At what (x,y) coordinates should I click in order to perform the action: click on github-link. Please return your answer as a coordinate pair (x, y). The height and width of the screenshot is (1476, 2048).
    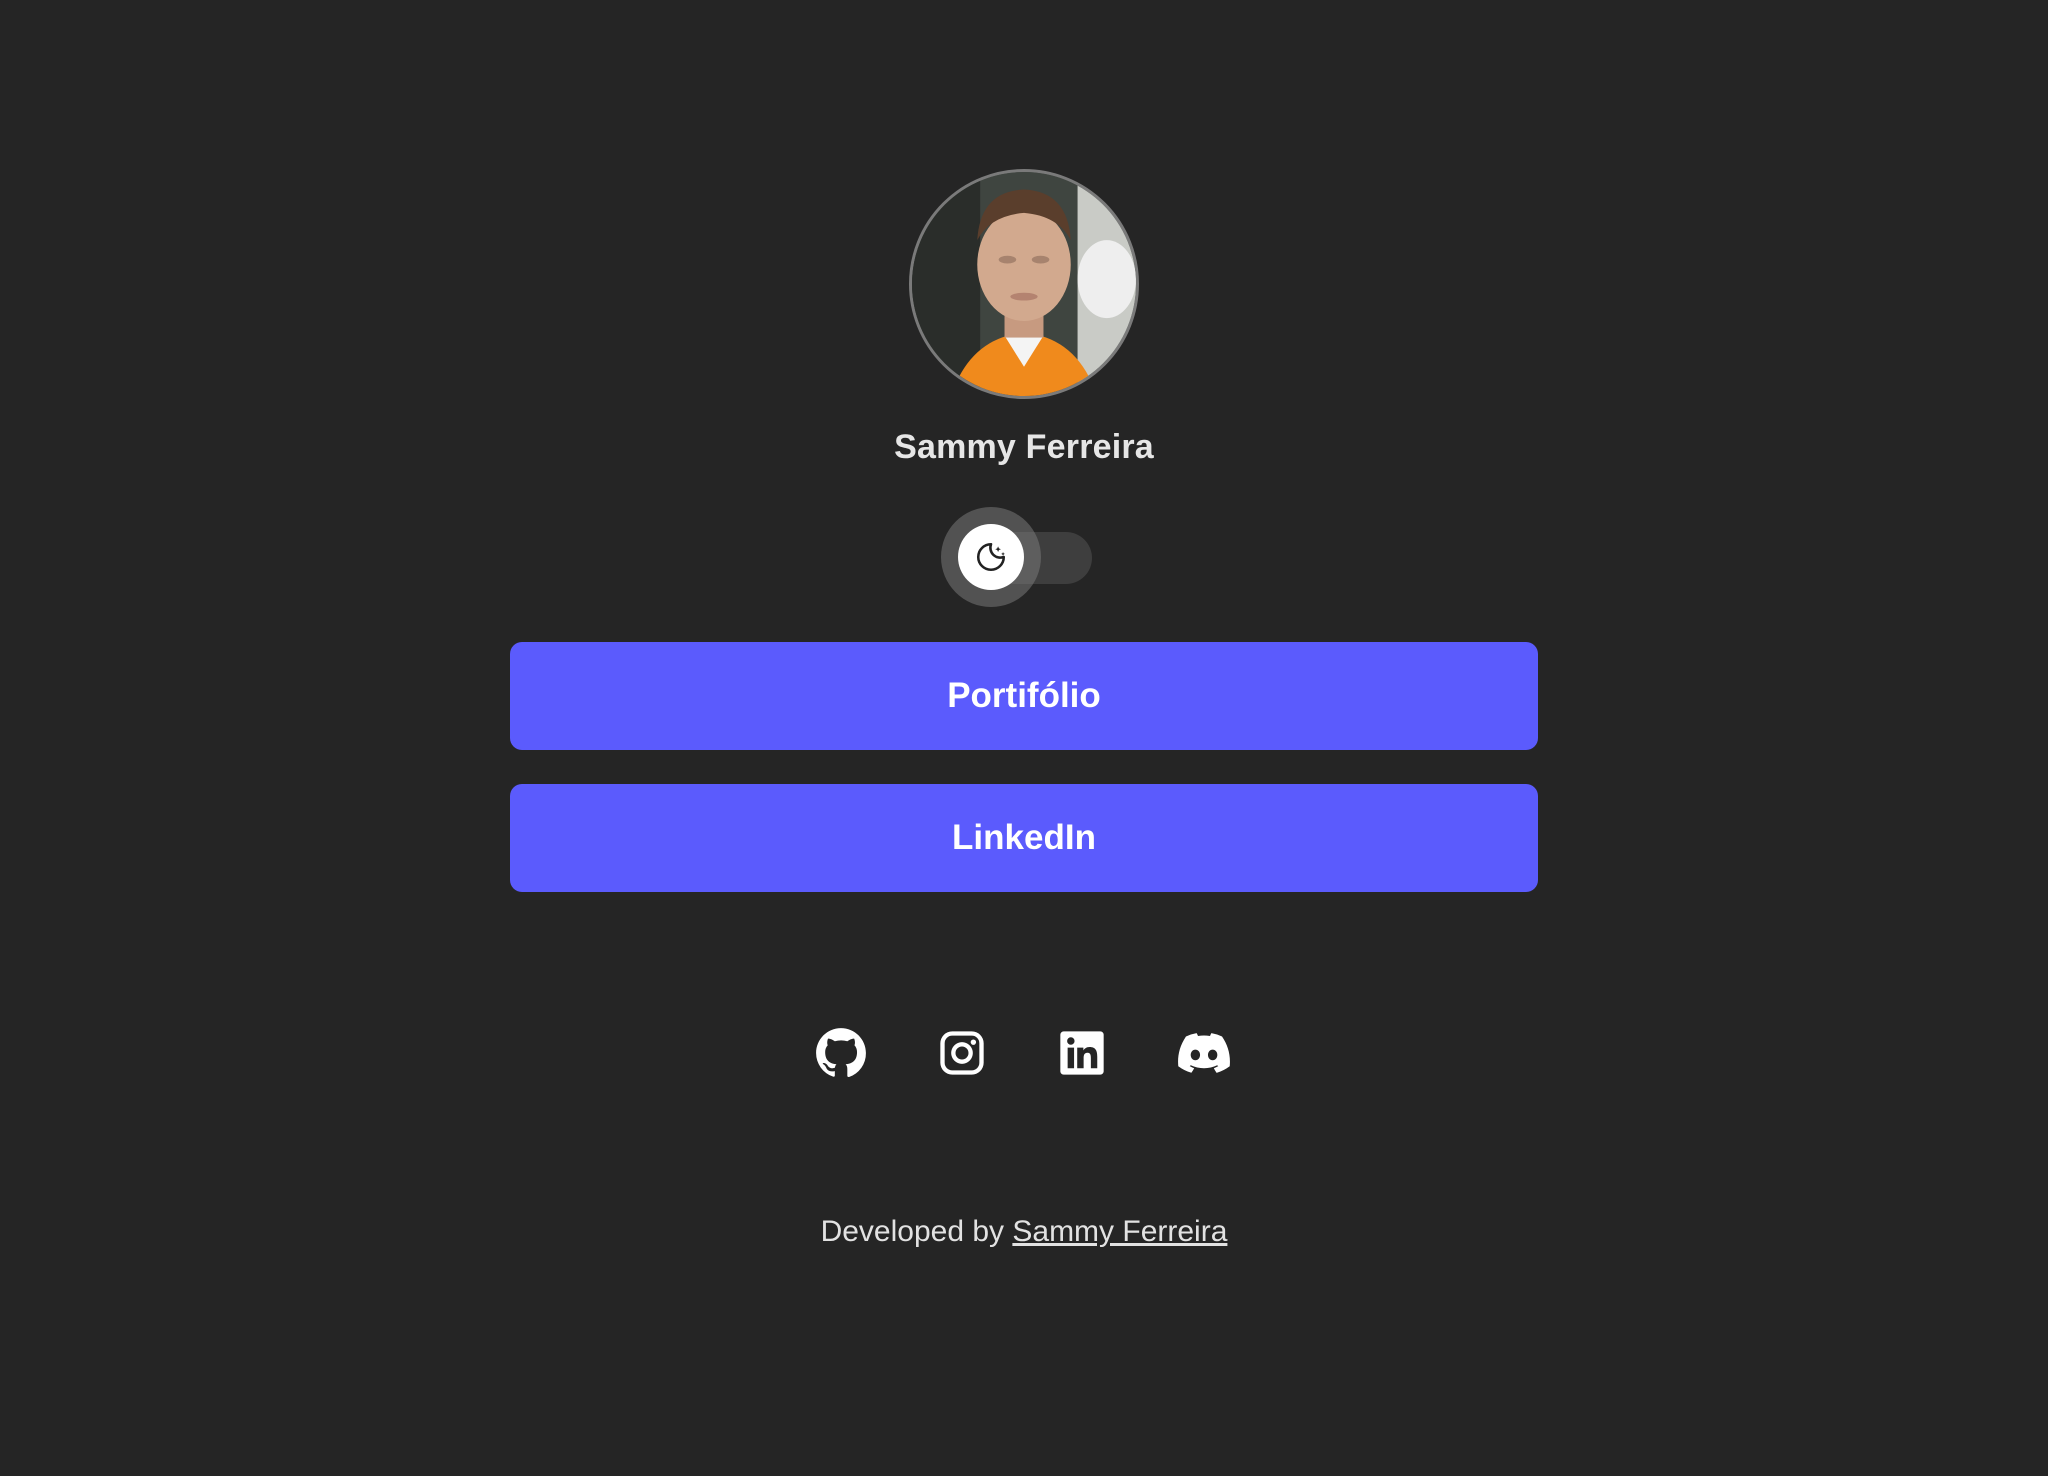
    Looking at the image, I should click on (841, 1053).